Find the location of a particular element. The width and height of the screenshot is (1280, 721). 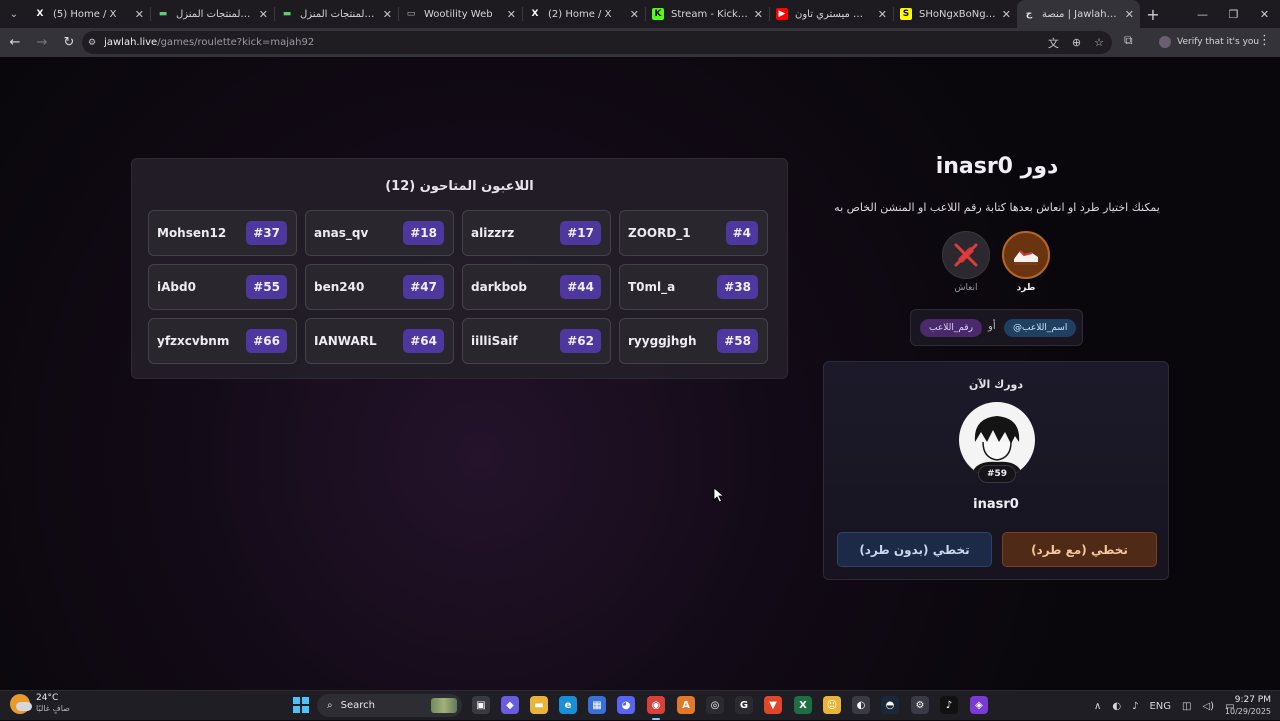

browser-tab: K Stream - Kick Dashbo ✕ is located at coordinates (707, 14).